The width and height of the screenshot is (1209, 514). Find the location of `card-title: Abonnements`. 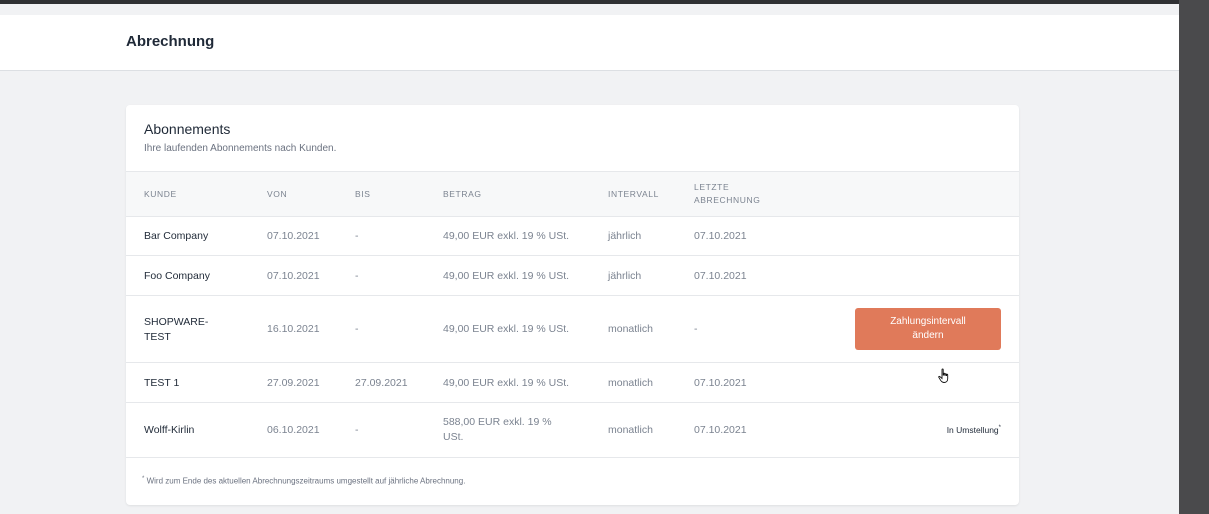

card-title: Abonnements is located at coordinates (187, 129).